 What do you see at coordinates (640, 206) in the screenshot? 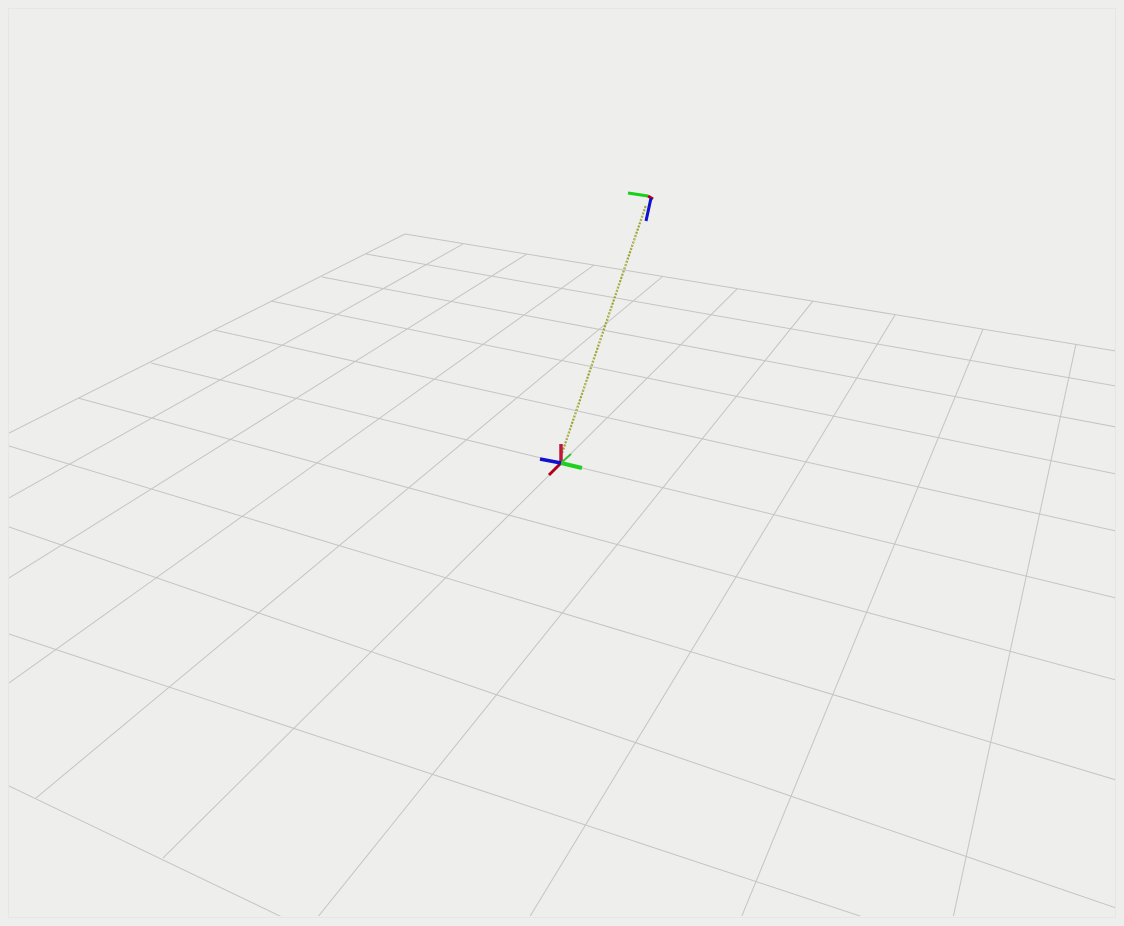
I see `target-frame-axes` at bounding box center [640, 206].